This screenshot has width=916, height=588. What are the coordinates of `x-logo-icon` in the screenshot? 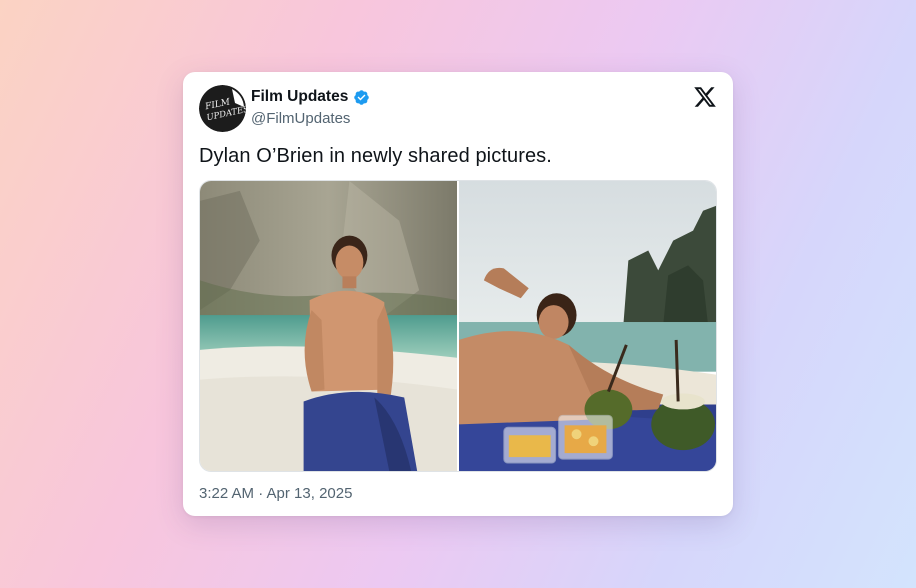 It's located at (705, 97).